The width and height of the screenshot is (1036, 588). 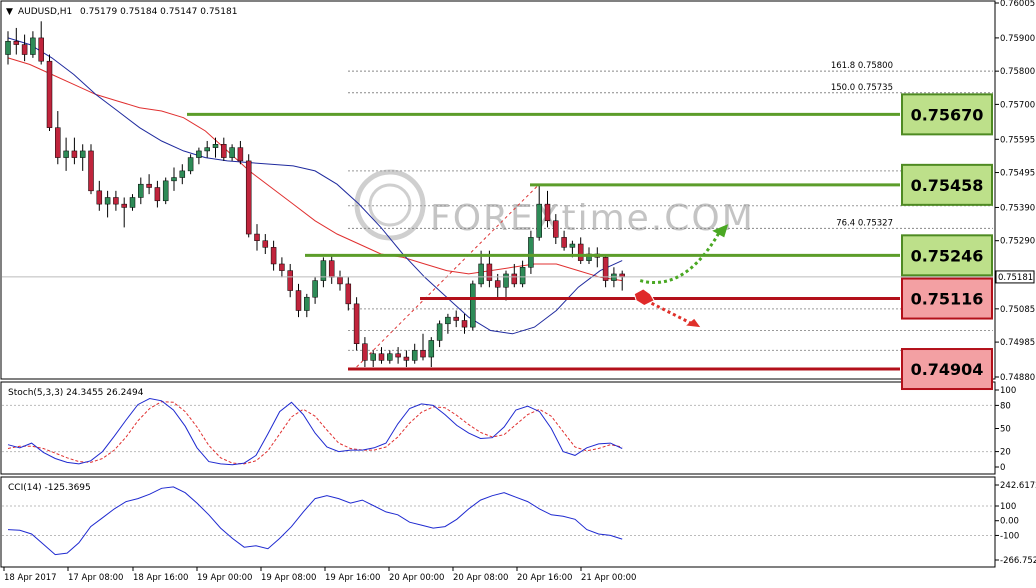 What do you see at coordinates (864, 223) in the screenshot?
I see `fib-label: 76.4 0.75327` at bounding box center [864, 223].